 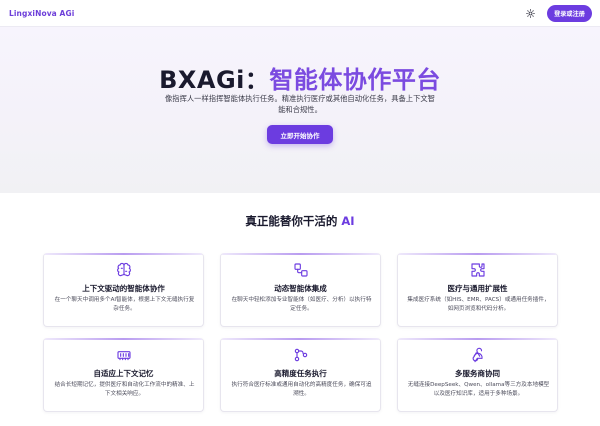 What do you see at coordinates (478, 355) in the screenshot?
I see `webhook-icon` at bounding box center [478, 355].